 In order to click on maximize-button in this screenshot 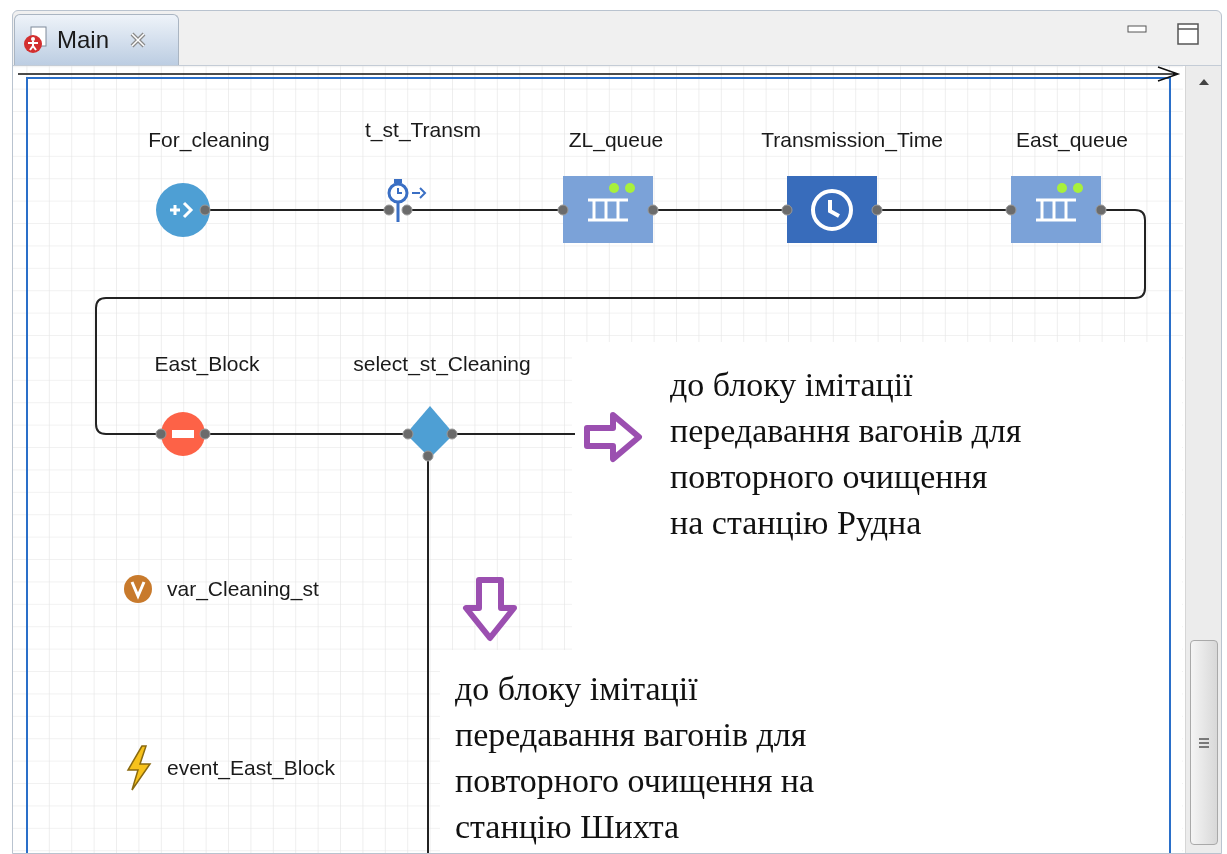, I will do `click(1188, 34)`.